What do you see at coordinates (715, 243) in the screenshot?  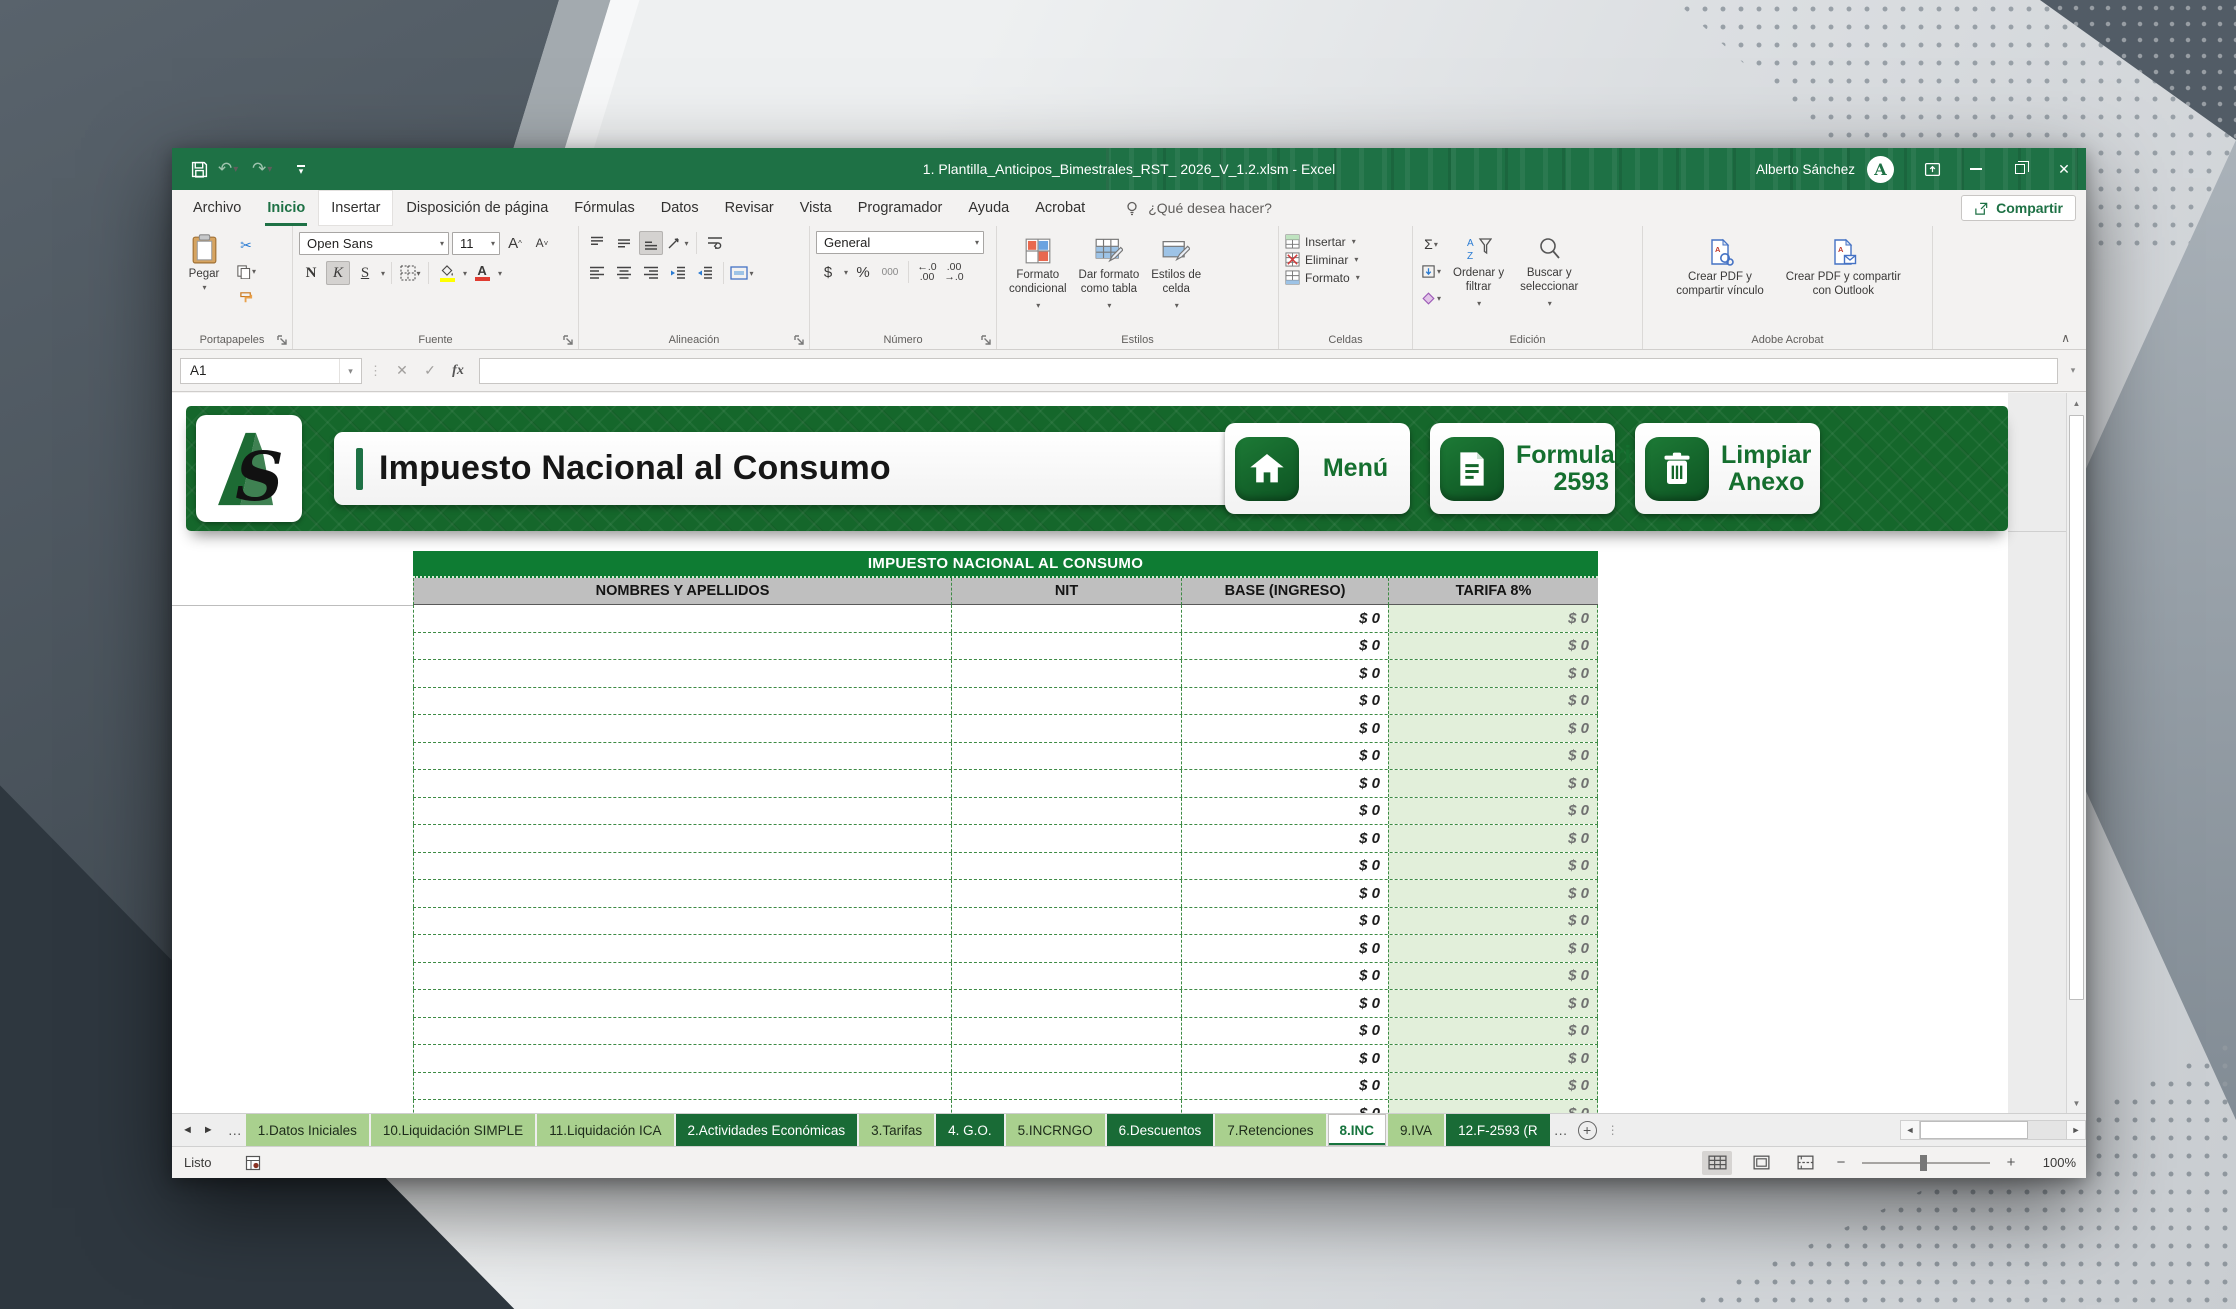 I see `wrap-text-icon` at bounding box center [715, 243].